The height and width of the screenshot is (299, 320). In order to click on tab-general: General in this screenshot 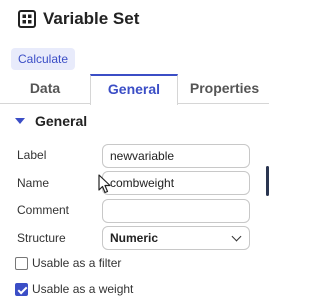, I will do `click(134, 89)`.